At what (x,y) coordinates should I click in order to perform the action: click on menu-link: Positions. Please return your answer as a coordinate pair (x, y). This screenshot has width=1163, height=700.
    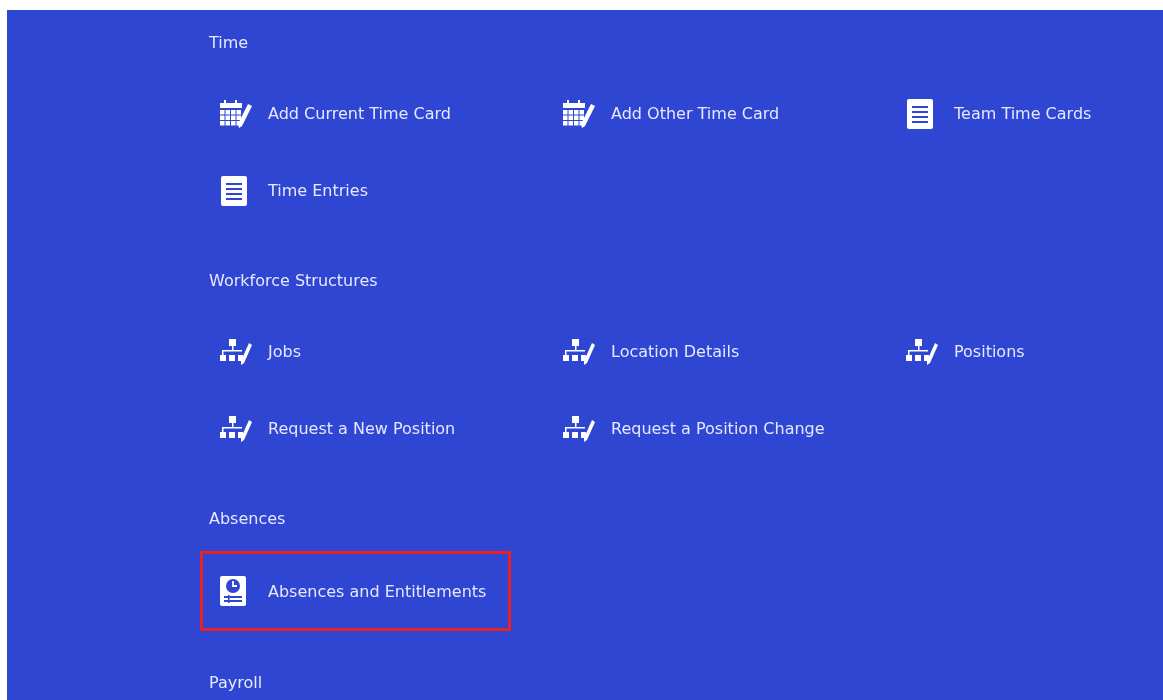
    Looking at the image, I should click on (968, 351).